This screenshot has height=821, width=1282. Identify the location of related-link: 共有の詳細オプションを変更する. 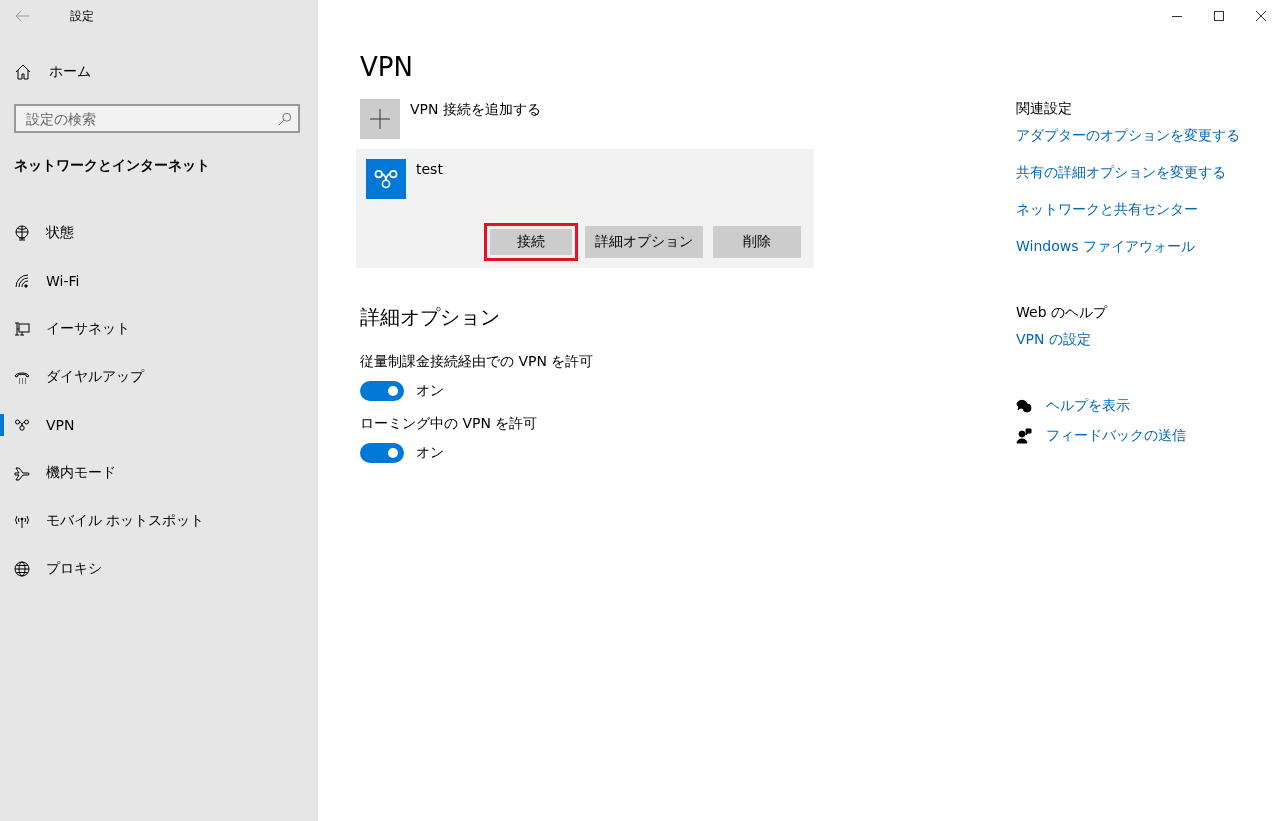
(1146, 173).